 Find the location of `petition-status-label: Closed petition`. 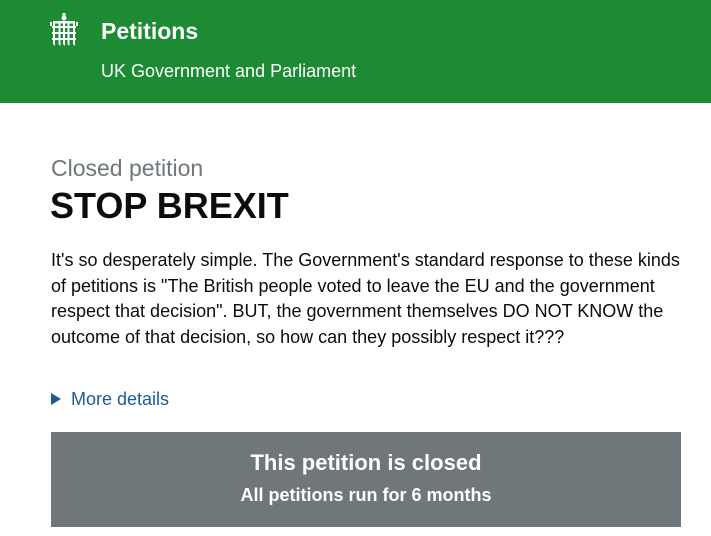

petition-status-label: Closed petition is located at coordinates (127, 168).